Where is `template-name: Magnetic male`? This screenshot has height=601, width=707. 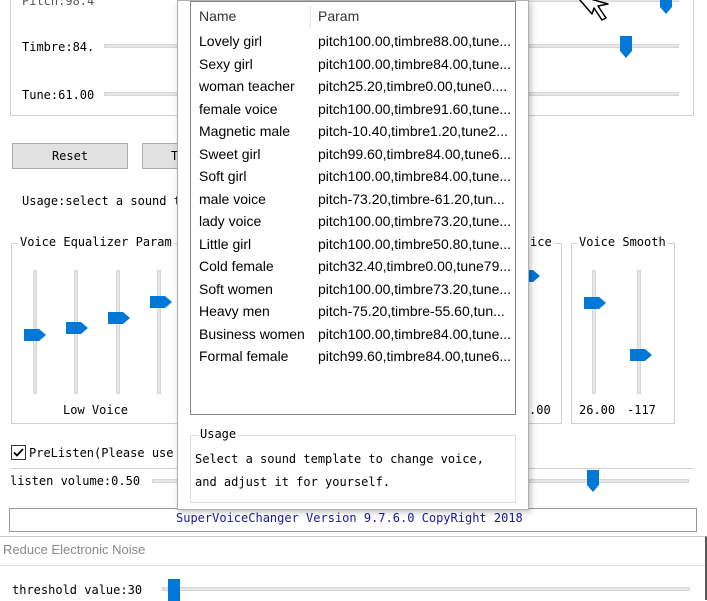
template-name: Magnetic male is located at coordinates (245, 131).